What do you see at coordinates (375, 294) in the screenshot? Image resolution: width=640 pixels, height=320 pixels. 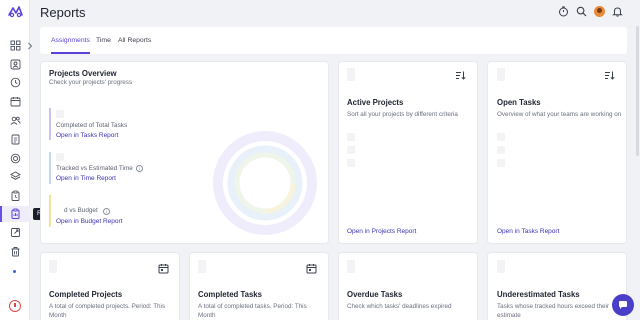 I see `overdue-tasks-title: Overdue Tasks` at bounding box center [375, 294].